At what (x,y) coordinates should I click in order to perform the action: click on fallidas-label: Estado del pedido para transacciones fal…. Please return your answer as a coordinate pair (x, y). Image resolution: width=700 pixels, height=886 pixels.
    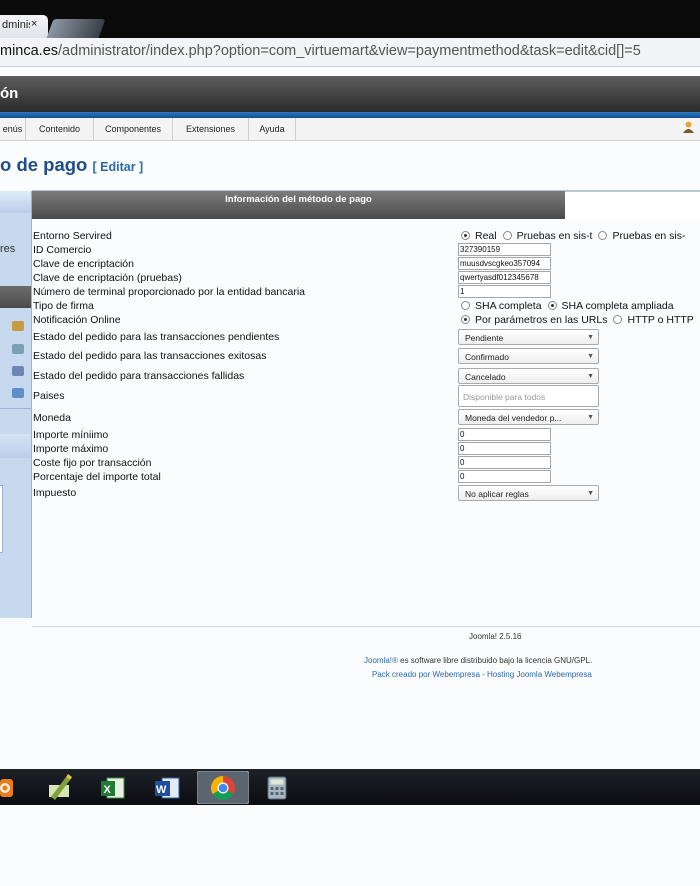
    Looking at the image, I should click on (139, 376).